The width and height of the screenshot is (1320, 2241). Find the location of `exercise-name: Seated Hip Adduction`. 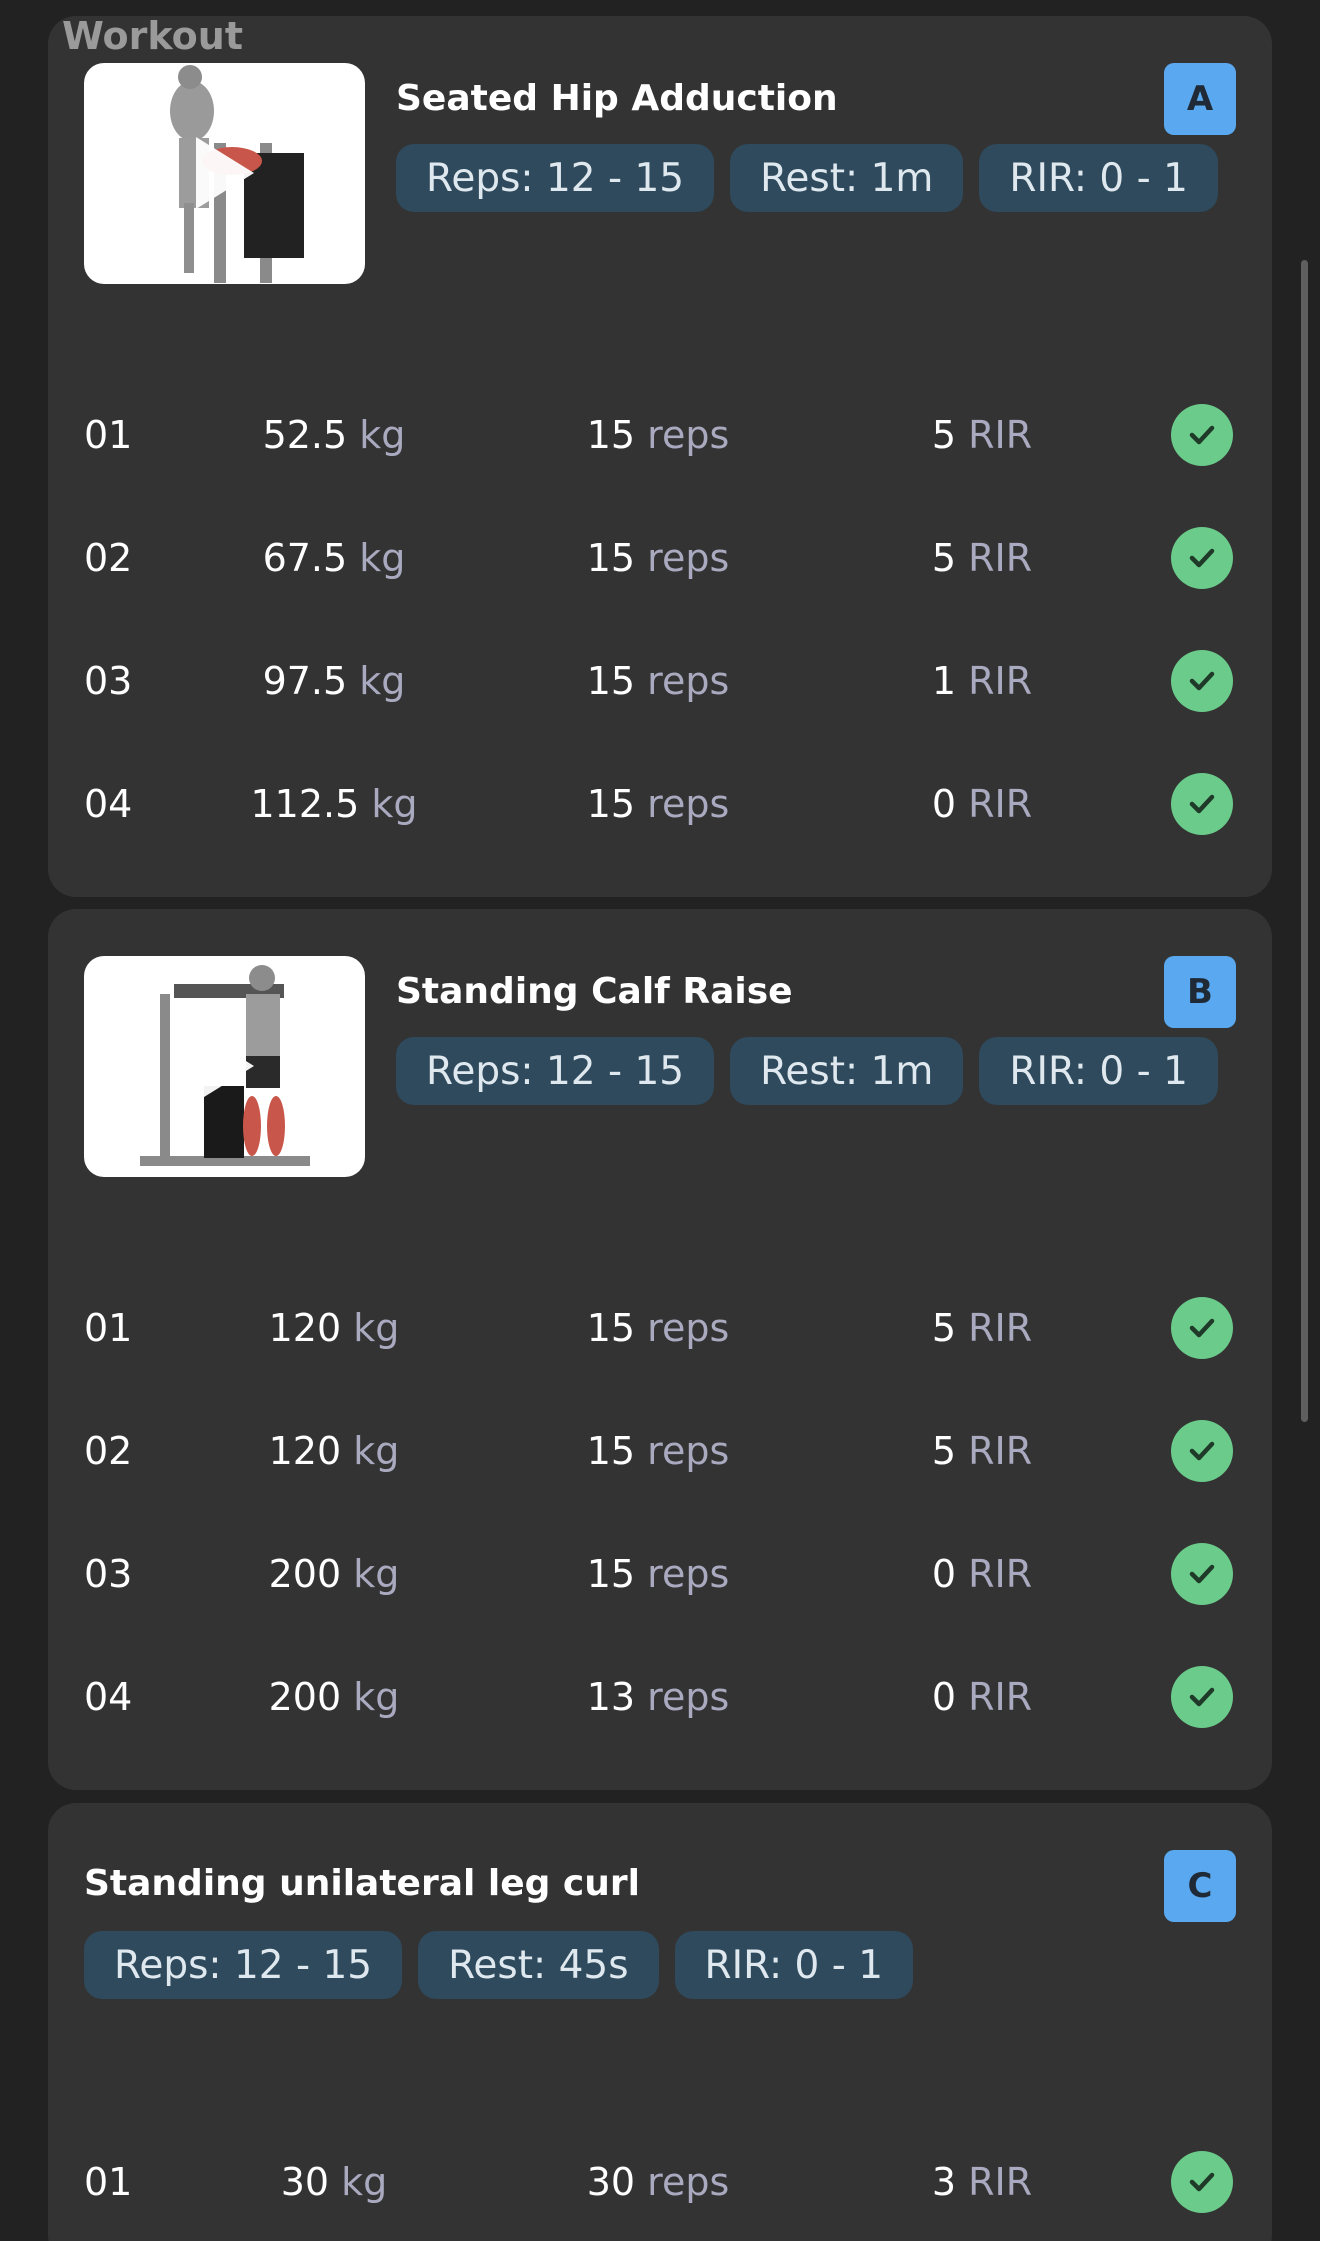

exercise-name: Seated Hip Adduction is located at coordinates (617, 98).